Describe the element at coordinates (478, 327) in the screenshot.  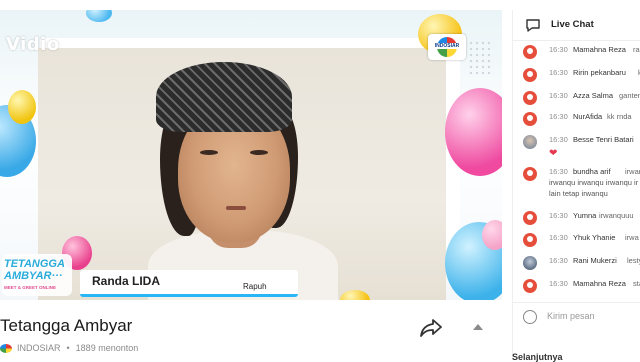
I see `collapse-chevron-icon` at that location.